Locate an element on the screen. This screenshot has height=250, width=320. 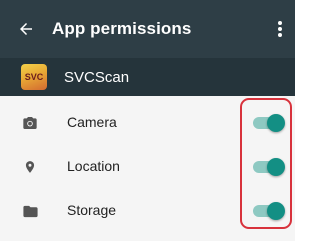
more-vert-icon is located at coordinates (280, 29).